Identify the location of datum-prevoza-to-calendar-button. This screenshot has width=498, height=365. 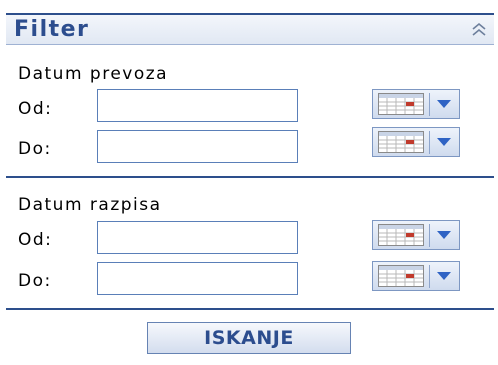
(416, 142).